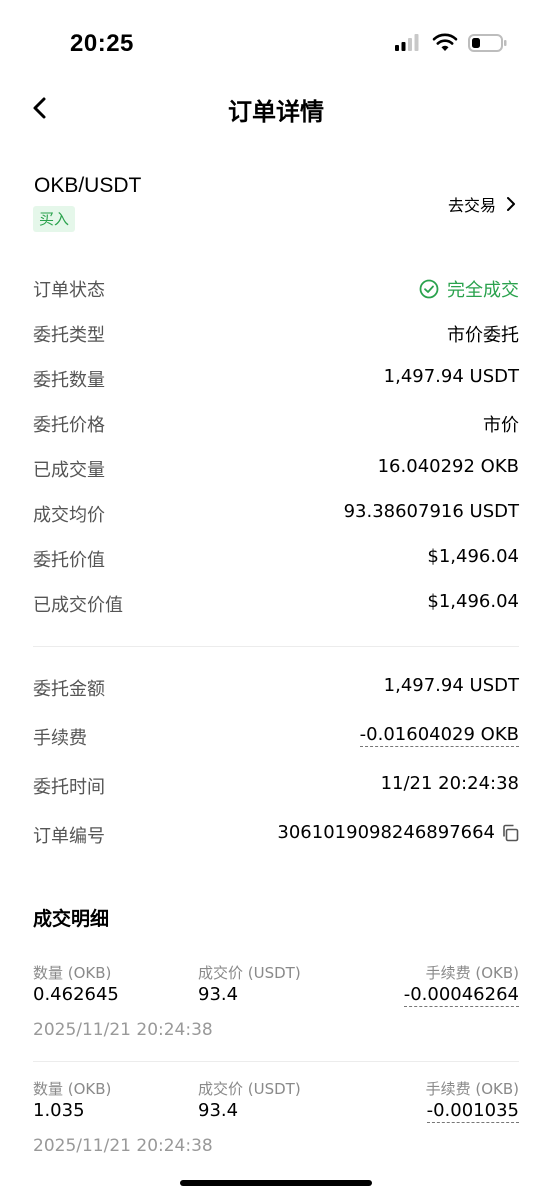  Describe the element at coordinates (429, 289) in the screenshot. I see `check-circle-icon` at that location.